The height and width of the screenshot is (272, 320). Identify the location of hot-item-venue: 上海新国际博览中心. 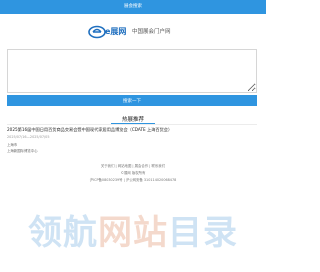
(22, 151).